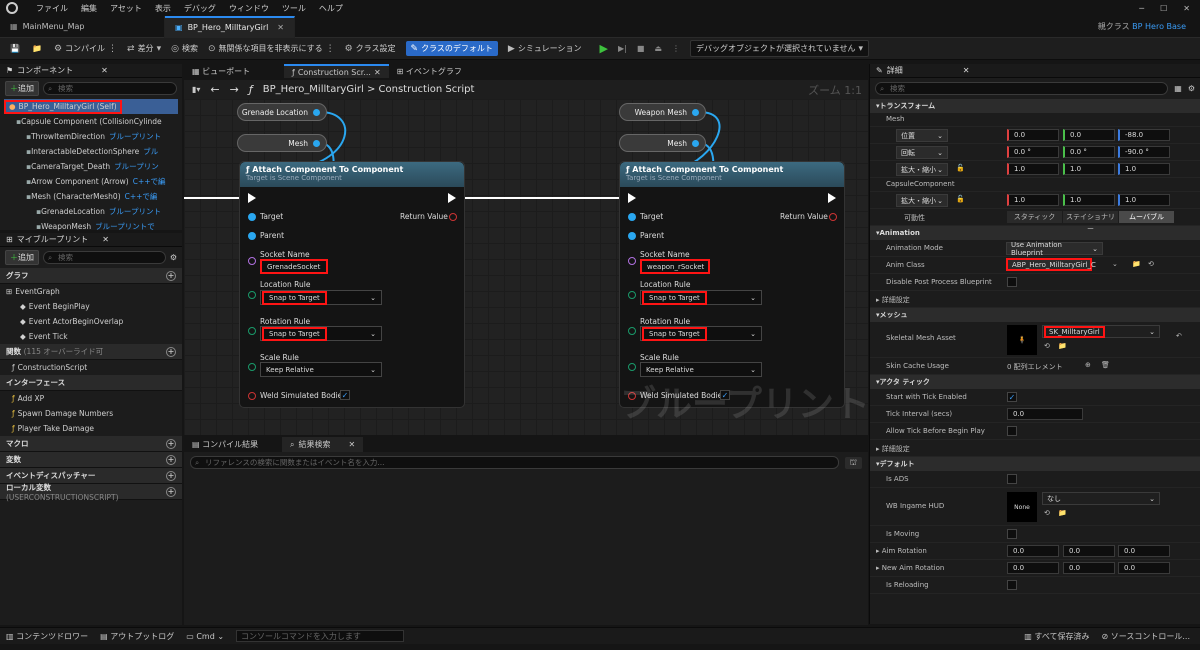 The height and width of the screenshot is (650, 1200). Describe the element at coordinates (91, 226) in the screenshot. I see `component-item: ▪ WeaponMesh ブループリントで` at that location.